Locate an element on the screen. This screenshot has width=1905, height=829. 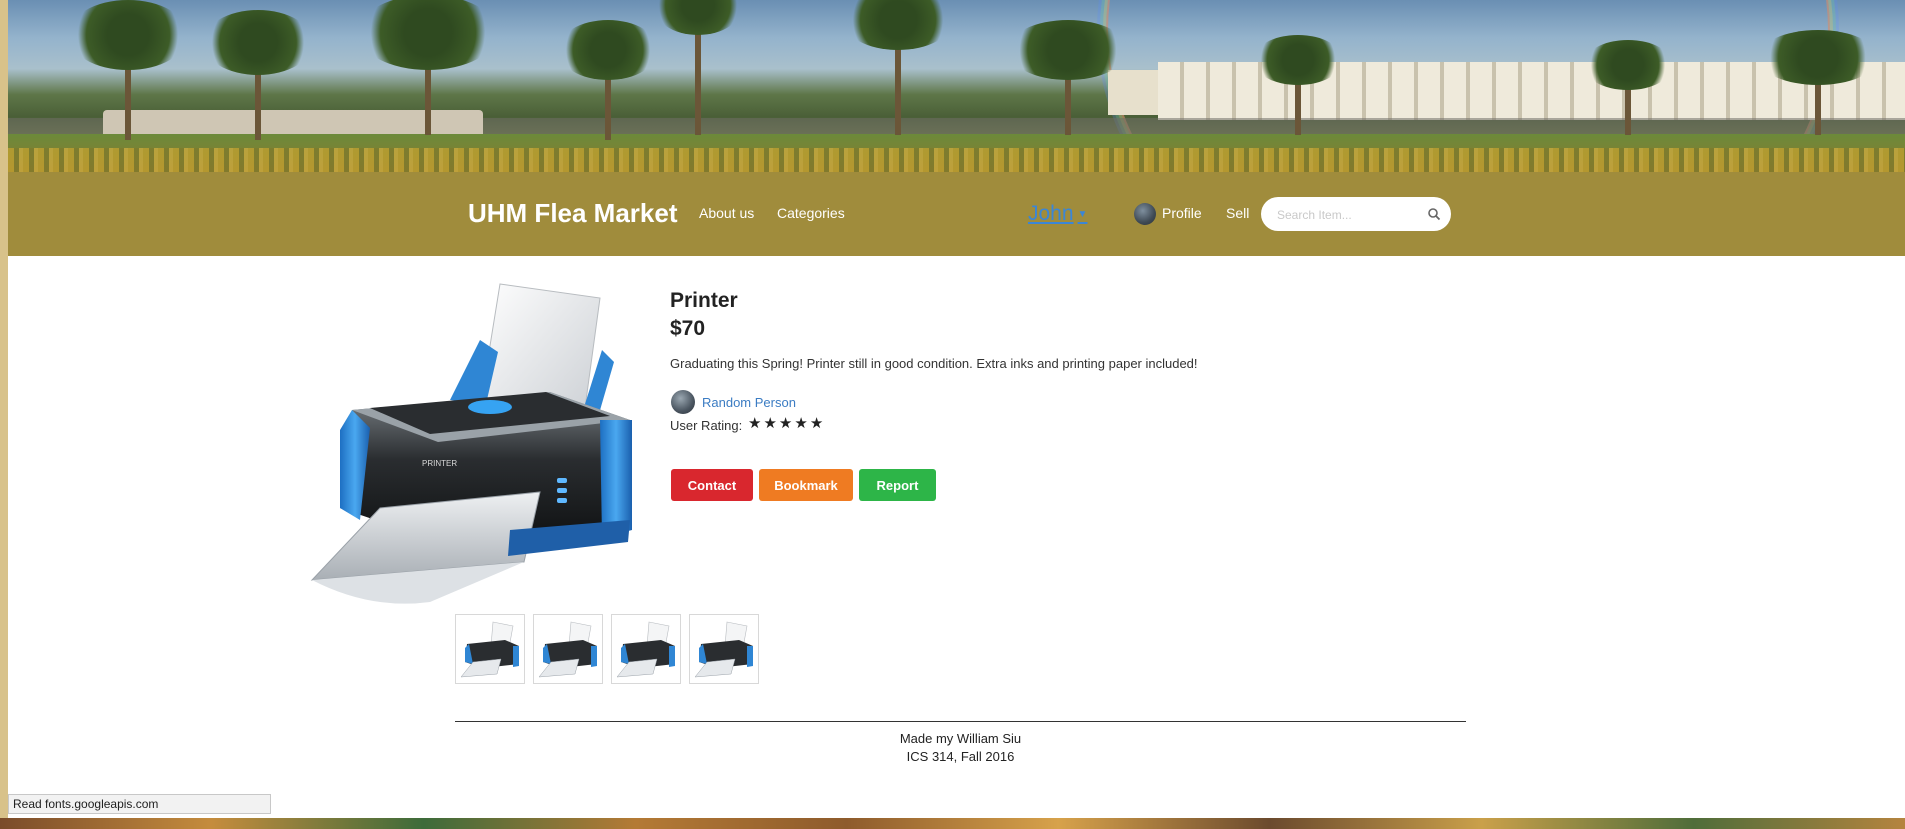
contact-button: Contact is located at coordinates (712, 485).